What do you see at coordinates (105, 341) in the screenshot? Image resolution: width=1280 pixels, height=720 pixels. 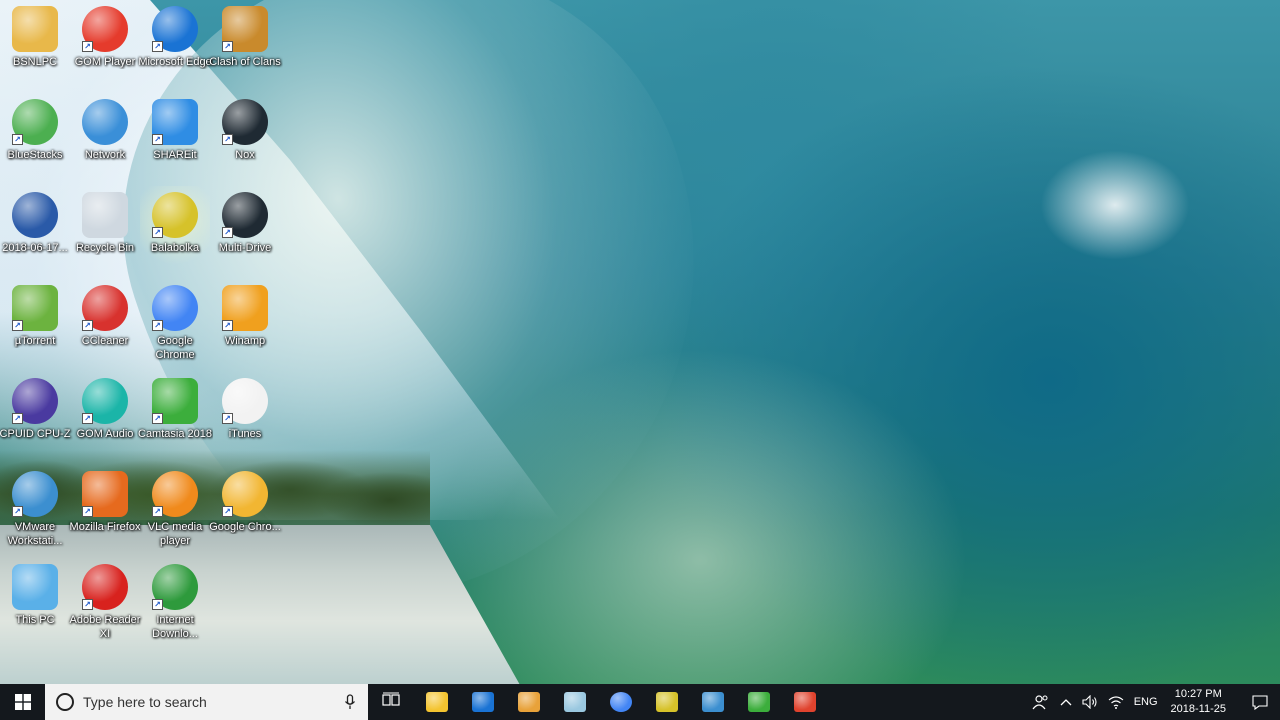 I see `desktop-icon-label: CCleaner` at bounding box center [105, 341].